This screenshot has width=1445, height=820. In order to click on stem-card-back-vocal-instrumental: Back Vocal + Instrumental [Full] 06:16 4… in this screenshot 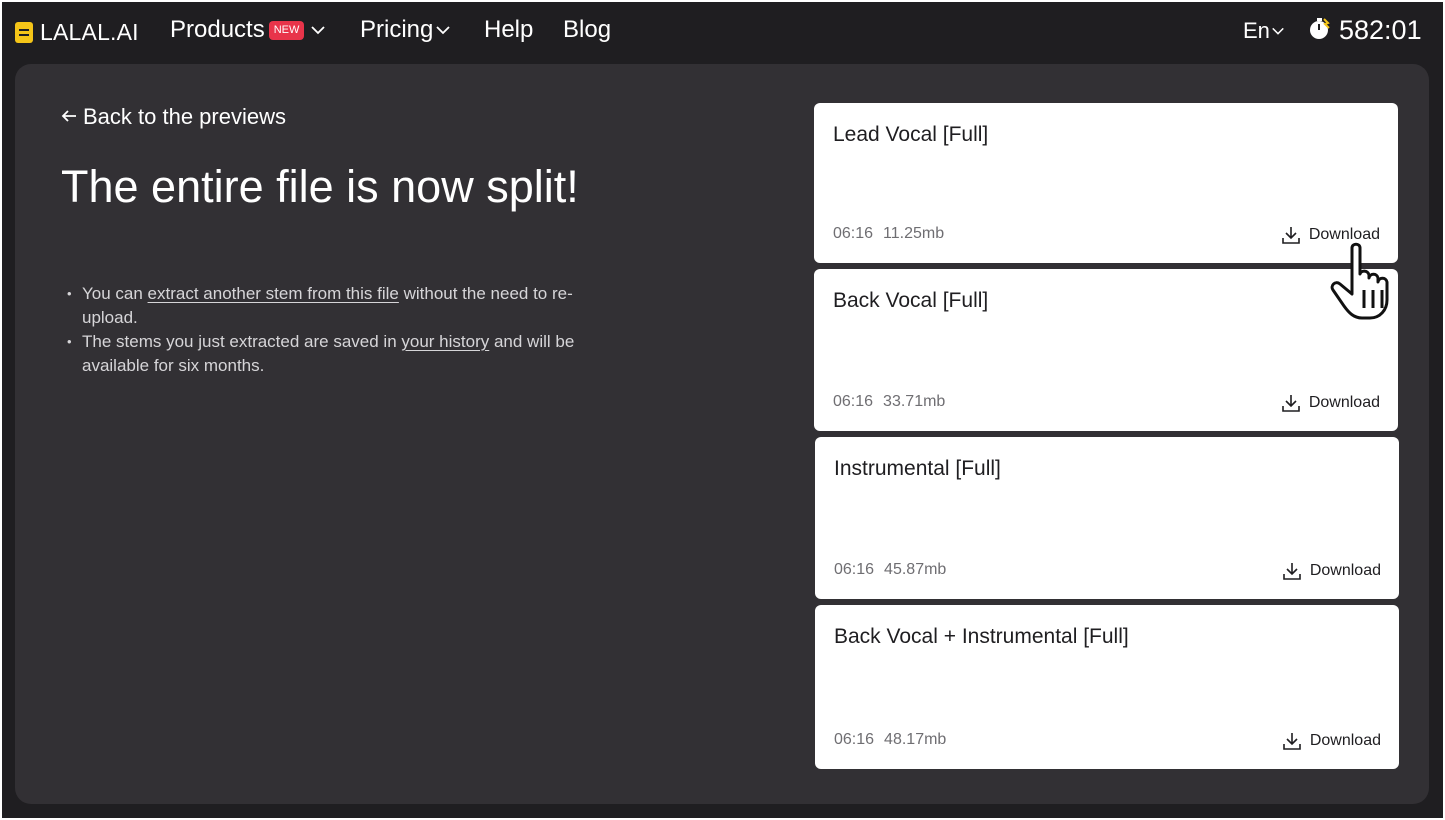, I will do `click(1107, 687)`.